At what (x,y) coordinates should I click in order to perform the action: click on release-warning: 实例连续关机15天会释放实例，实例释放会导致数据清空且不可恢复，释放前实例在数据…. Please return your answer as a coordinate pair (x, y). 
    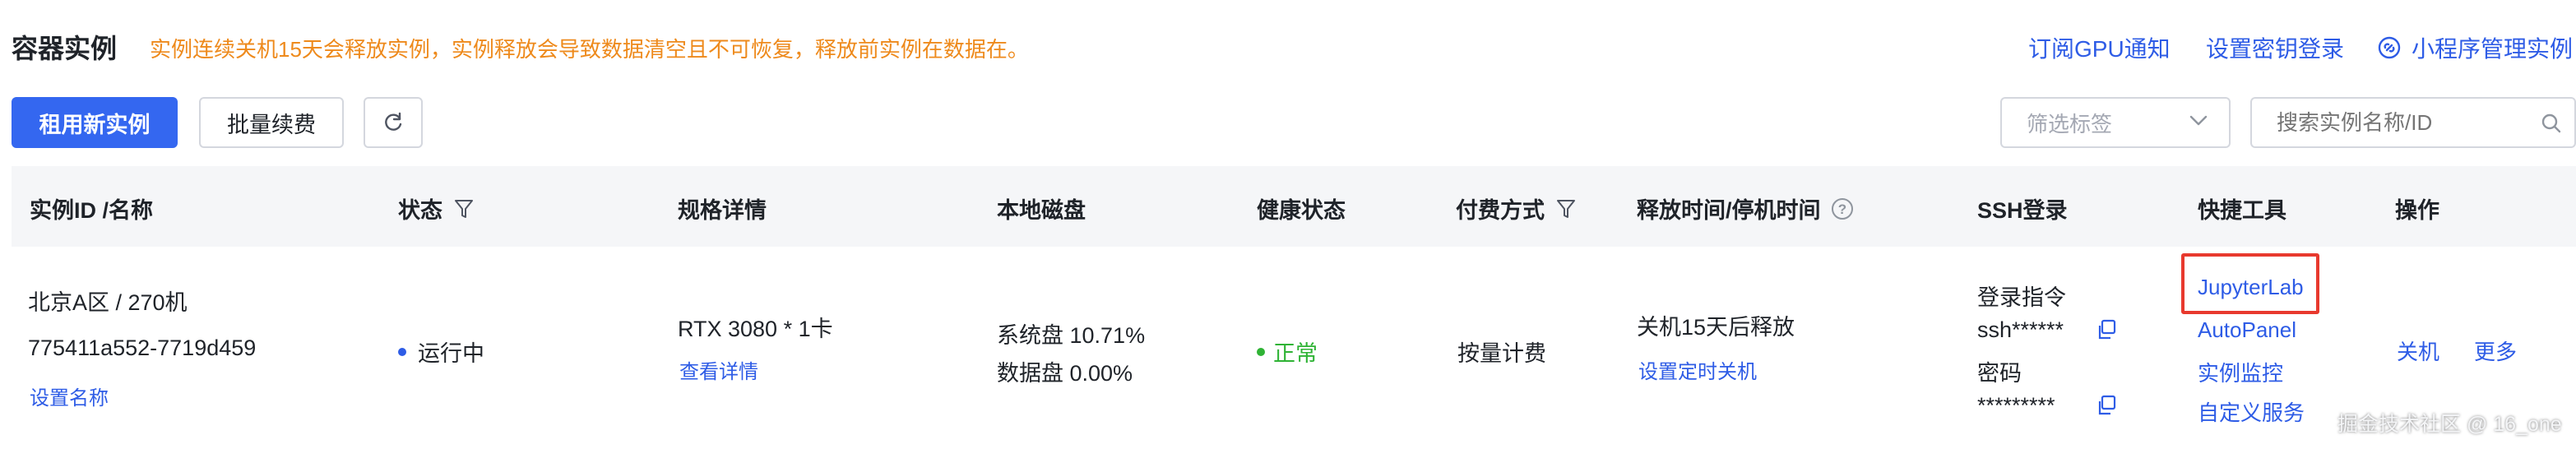
    Looking at the image, I should click on (590, 49).